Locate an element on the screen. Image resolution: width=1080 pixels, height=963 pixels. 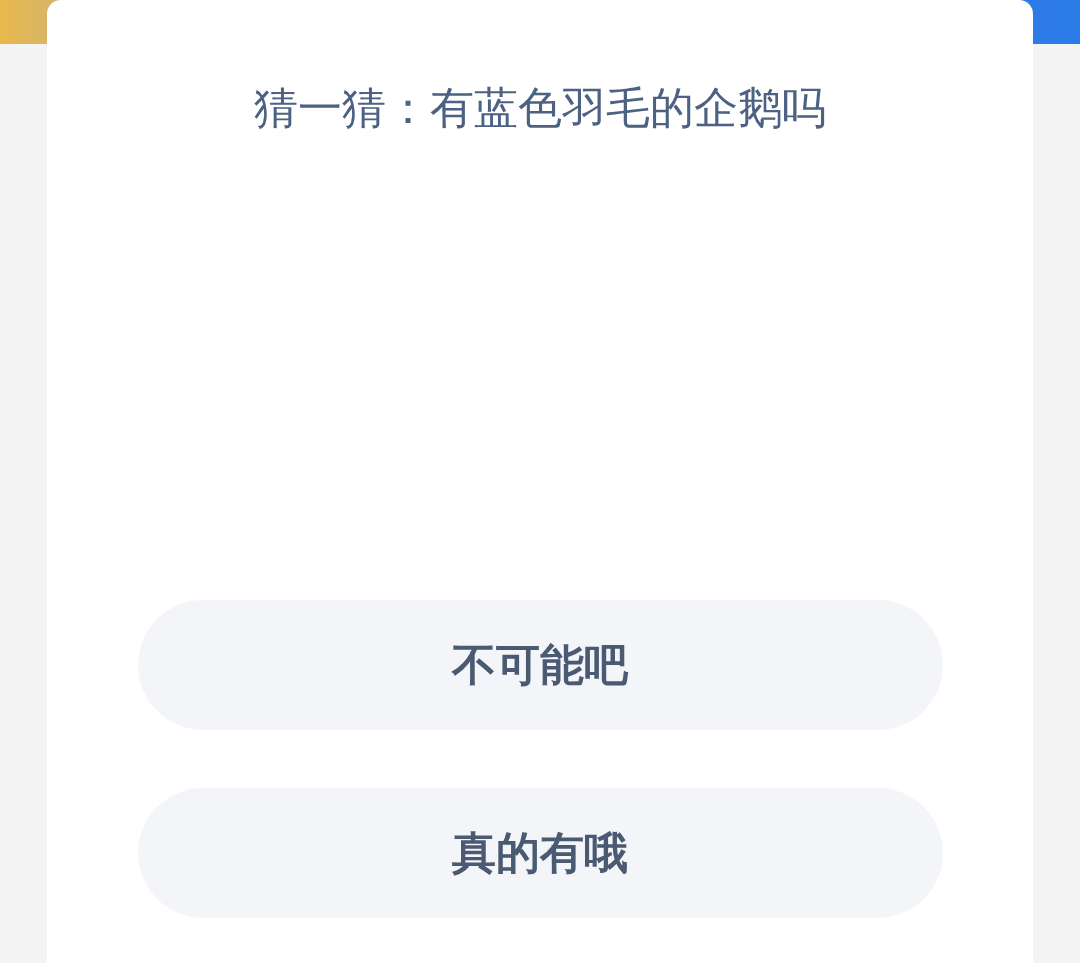
answer-option-button: 真的有哦 is located at coordinates (540, 853).